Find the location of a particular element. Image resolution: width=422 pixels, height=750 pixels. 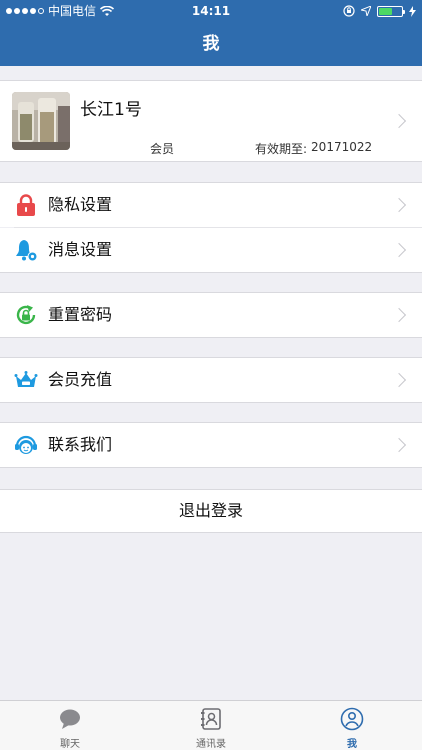

menu-item-label: 消息设置 is located at coordinates (80, 249).